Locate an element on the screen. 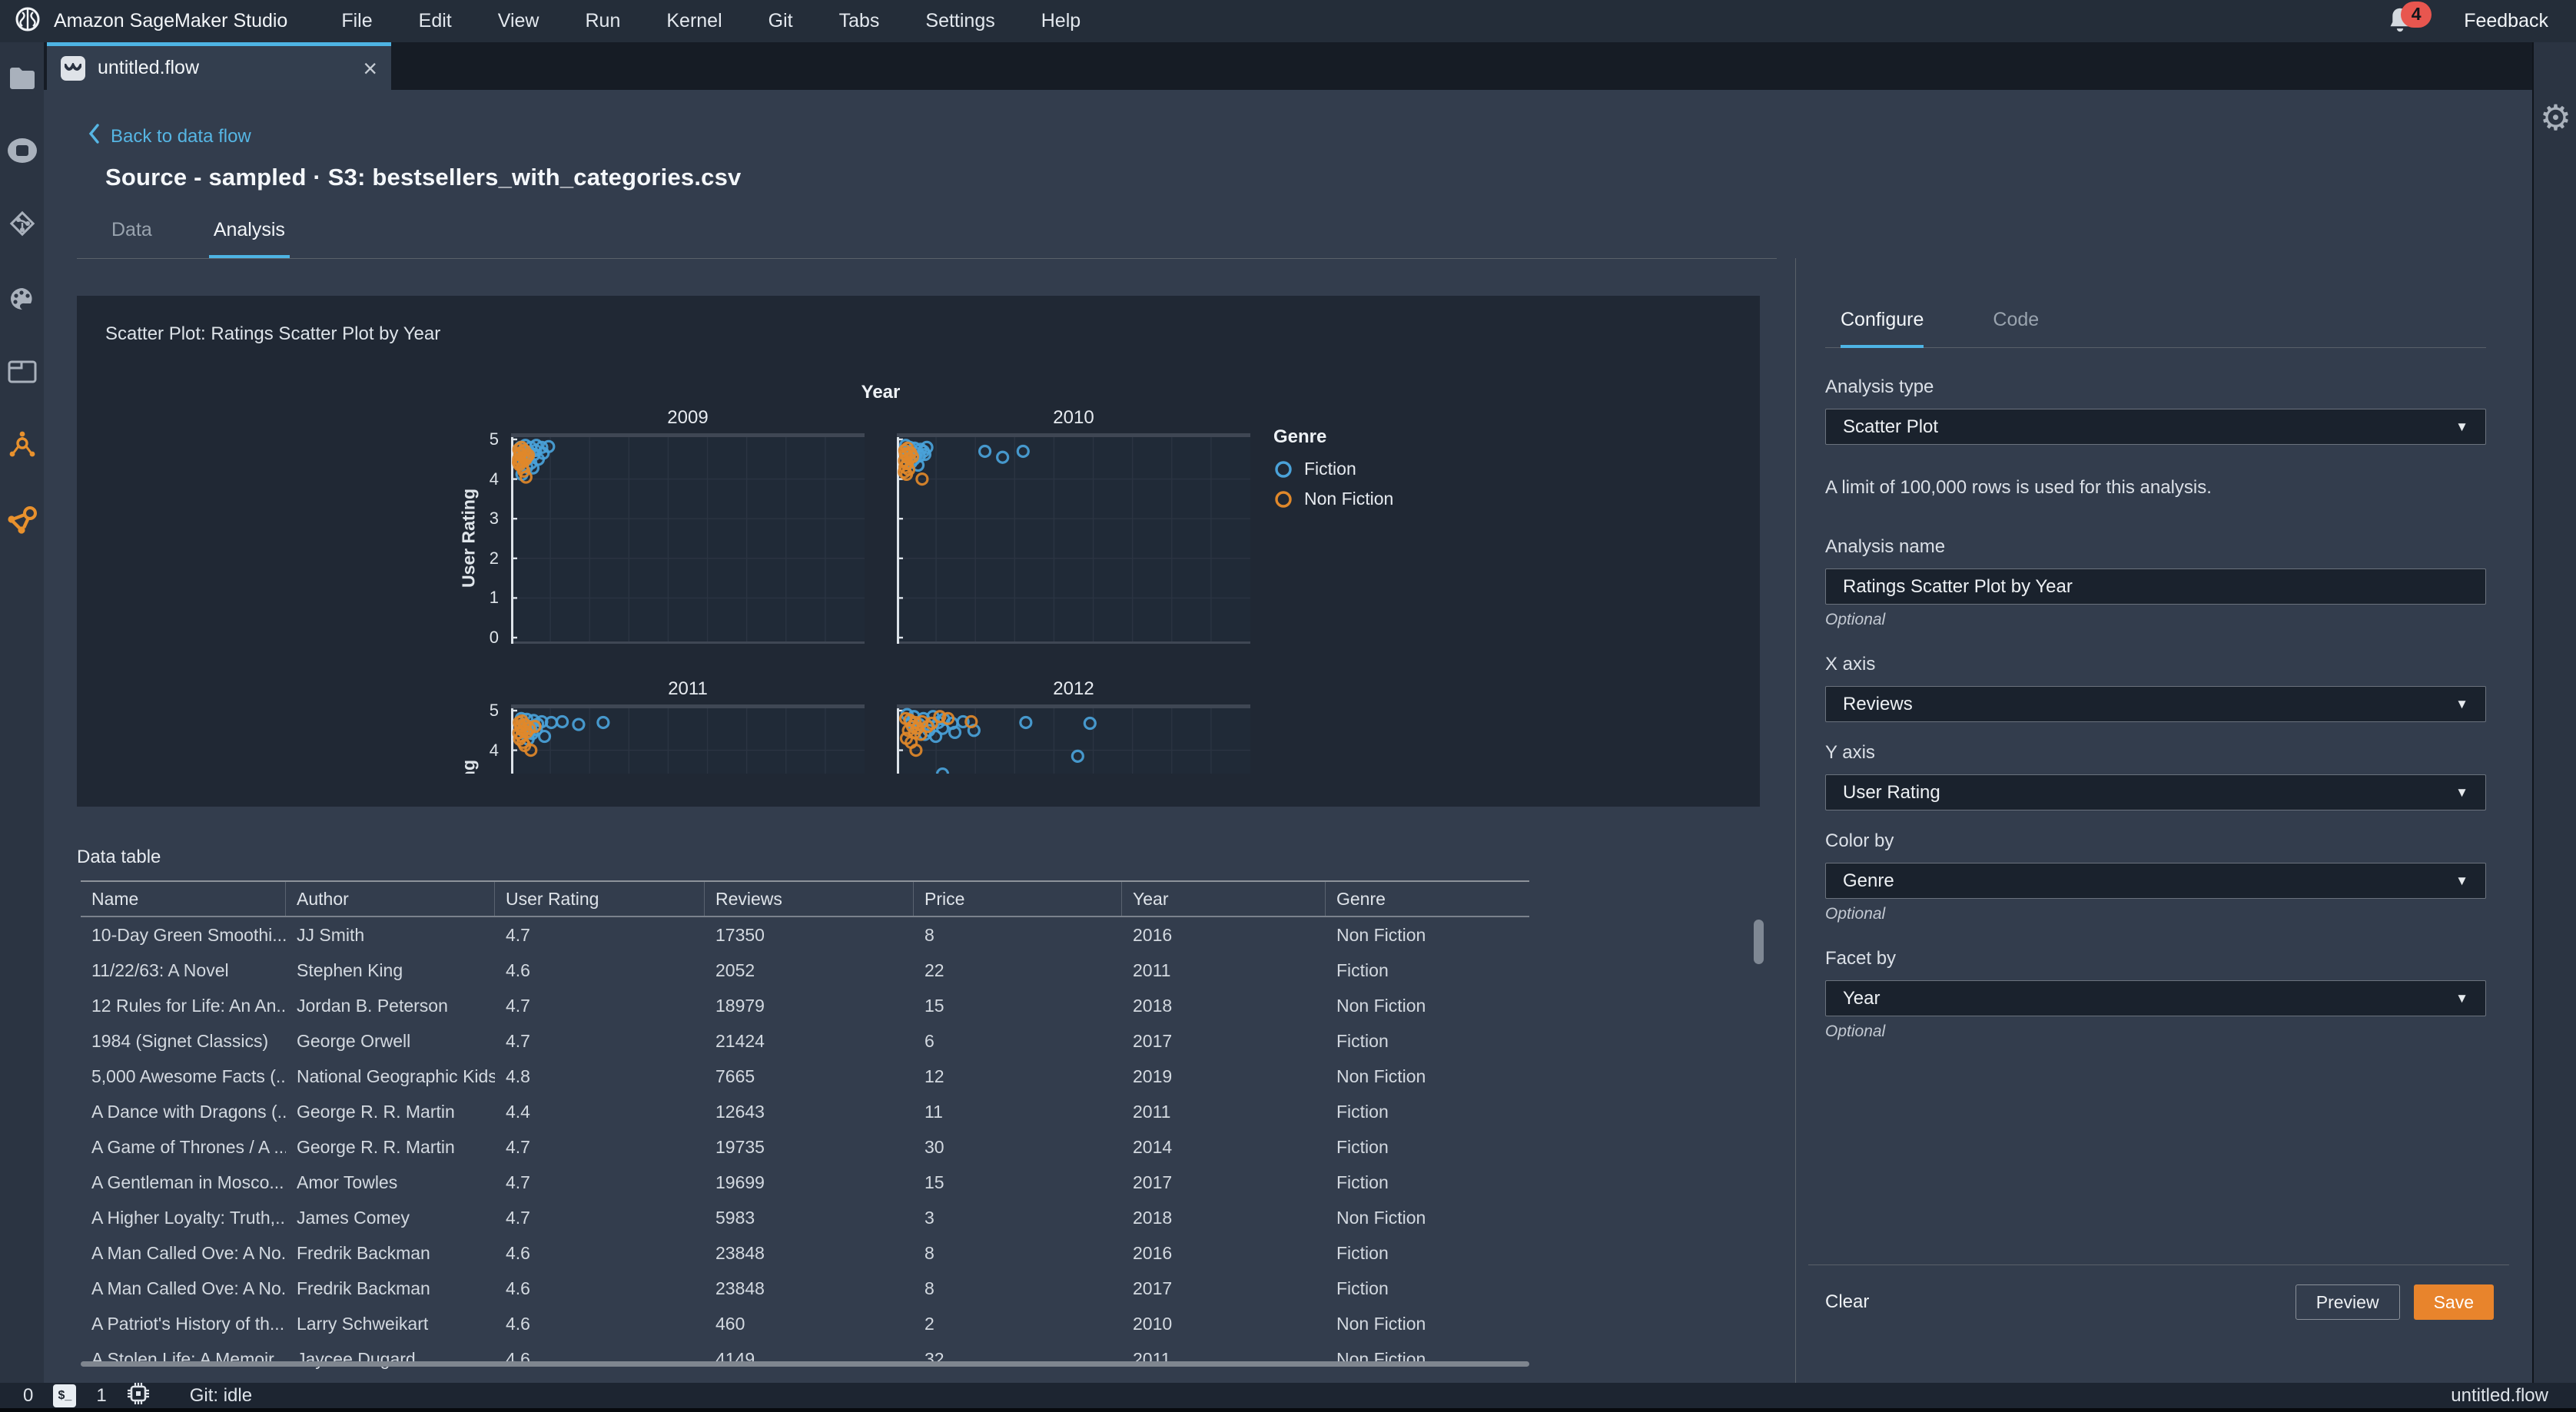 The width and height of the screenshot is (2576, 1412). git-icon is located at coordinates (22, 223).